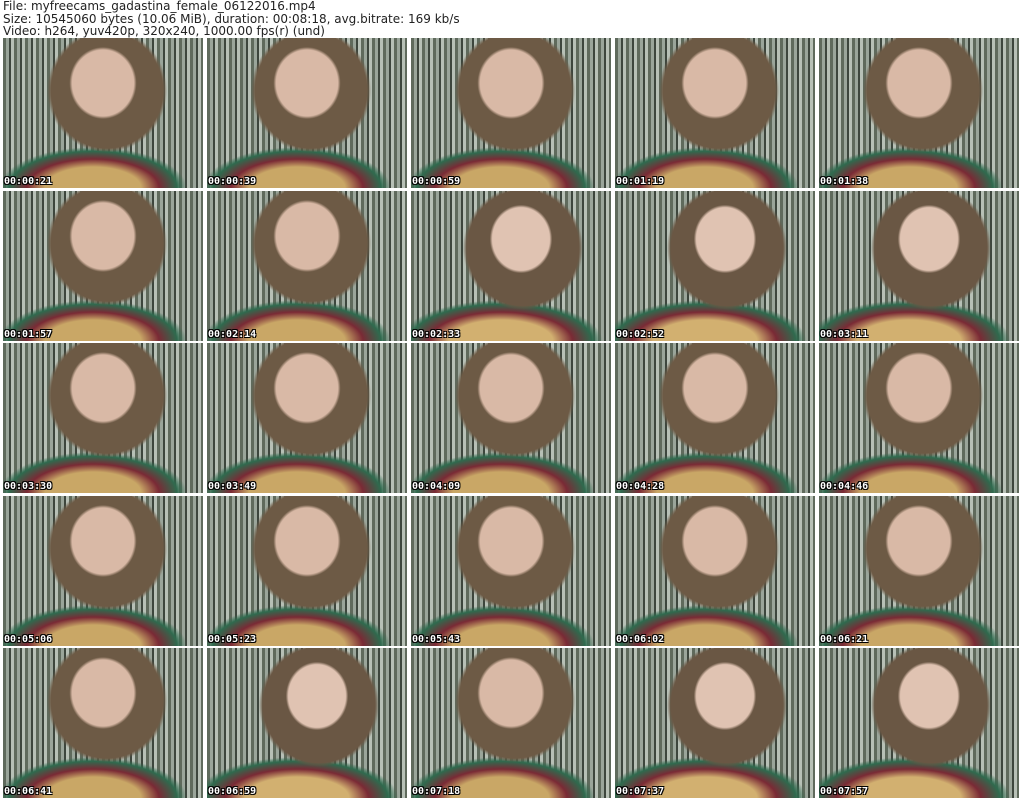  I want to click on video-thumbnail: 00:02:33, so click(511, 265).